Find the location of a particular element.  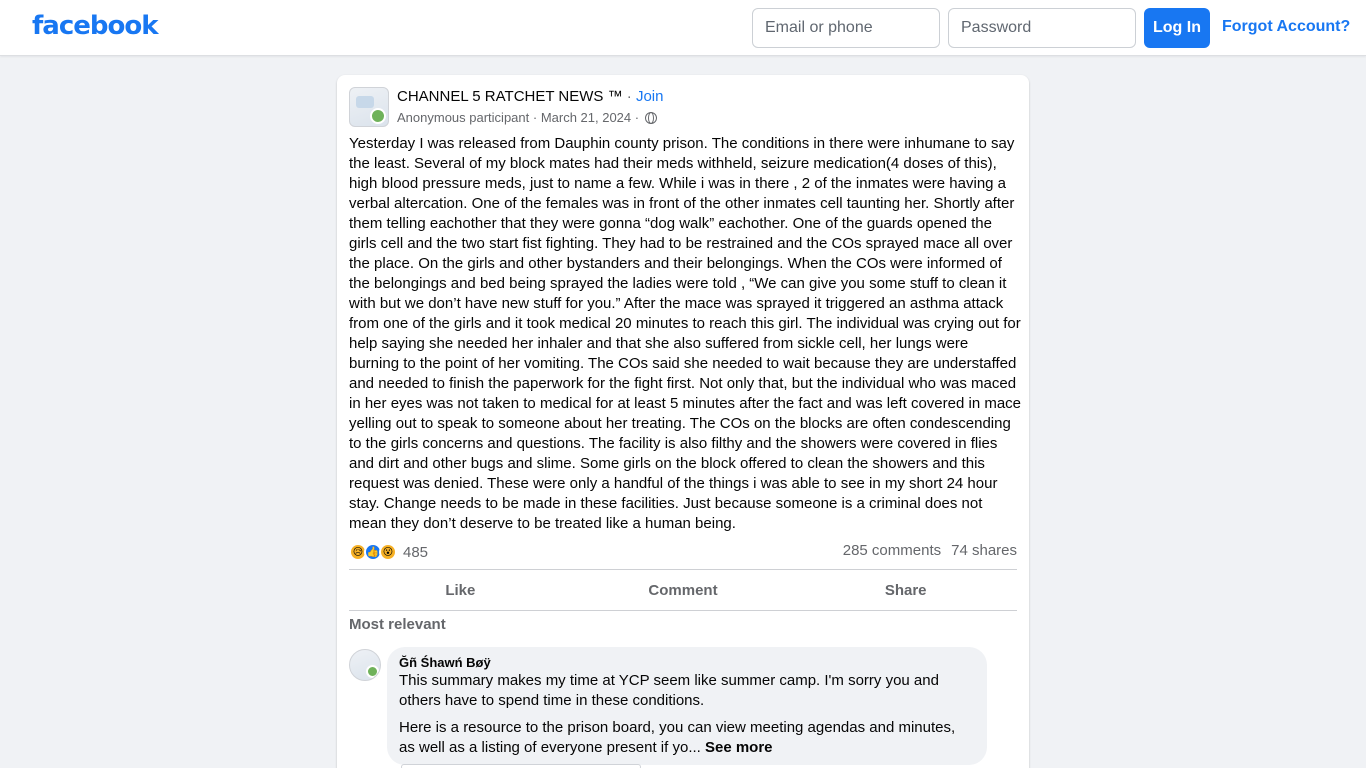

comments-count-link: 285 comments is located at coordinates (892, 550).